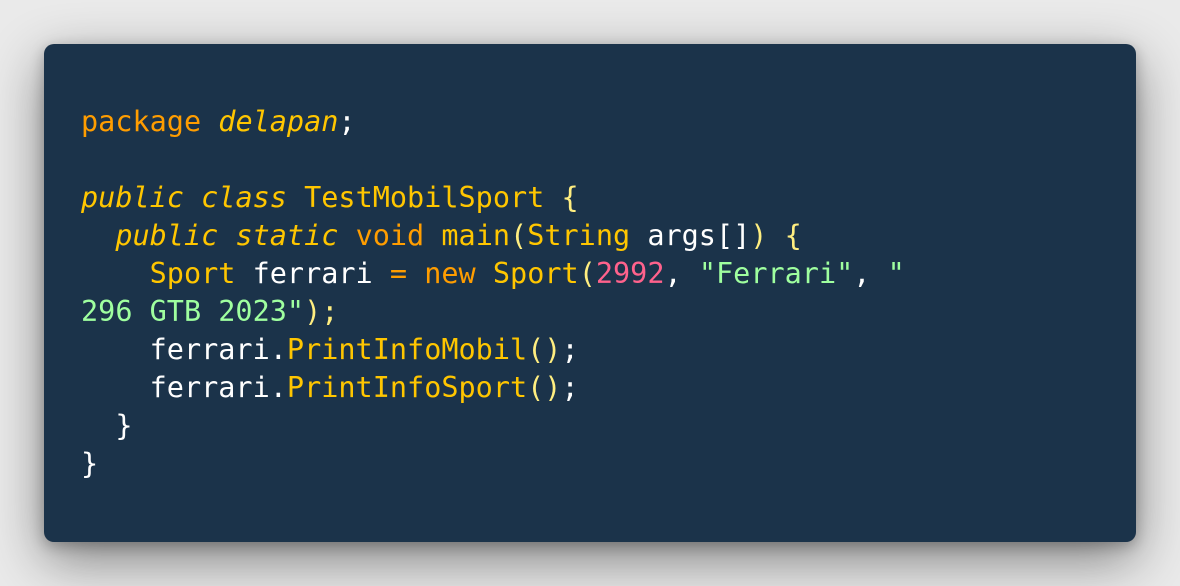  I want to click on code-line-7: ferrari.PrintInfoMobil();, so click(590, 350).